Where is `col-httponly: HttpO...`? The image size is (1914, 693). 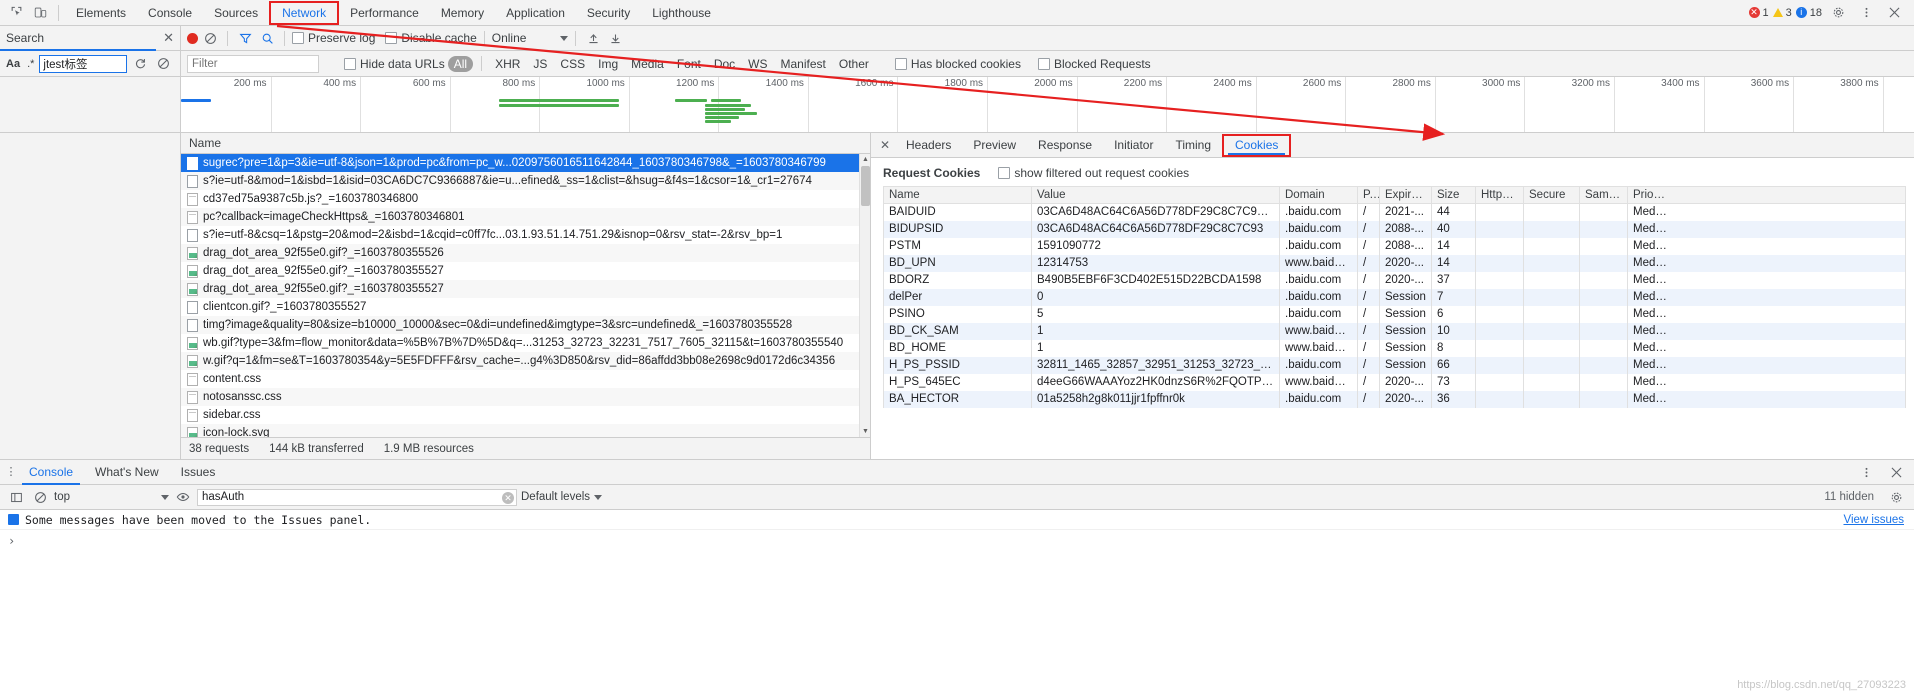 col-httponly: HttpO... is located at coordinates (1500, 195).